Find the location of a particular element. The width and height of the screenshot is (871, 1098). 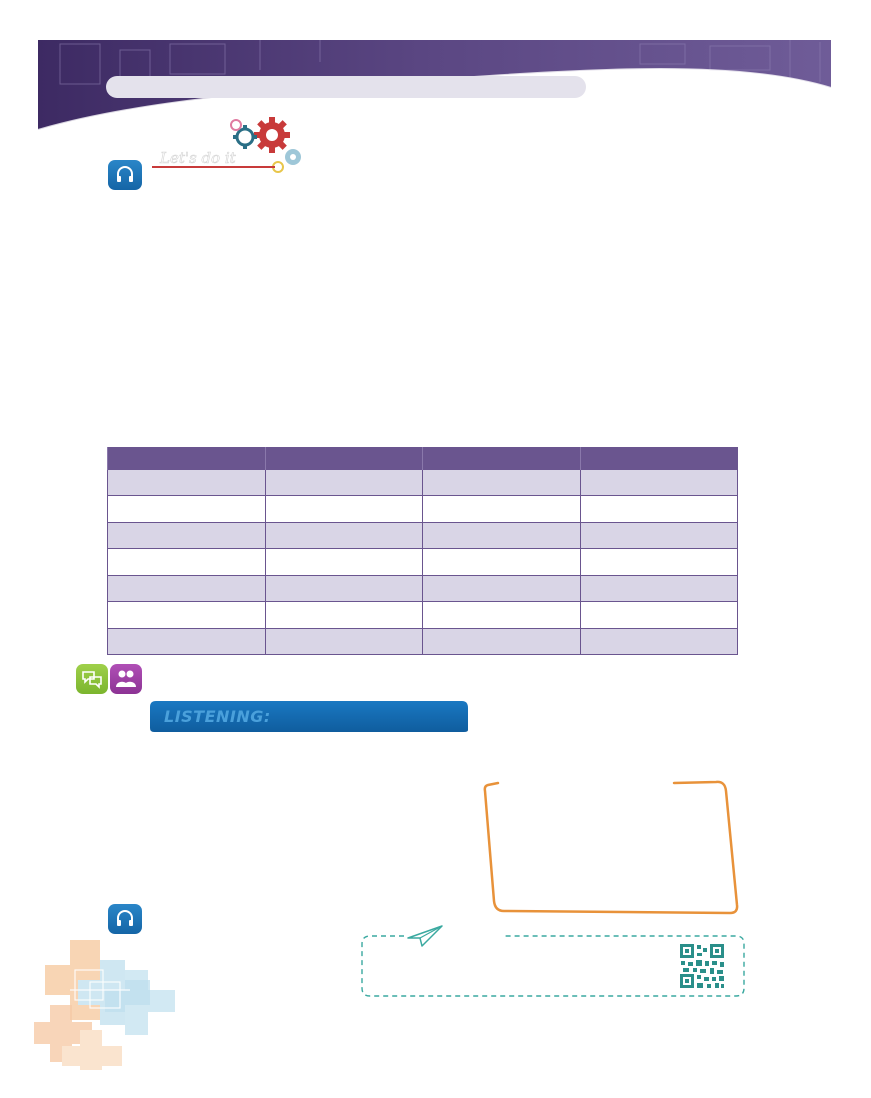

headphones-icon is located at coordinates (125, 175).